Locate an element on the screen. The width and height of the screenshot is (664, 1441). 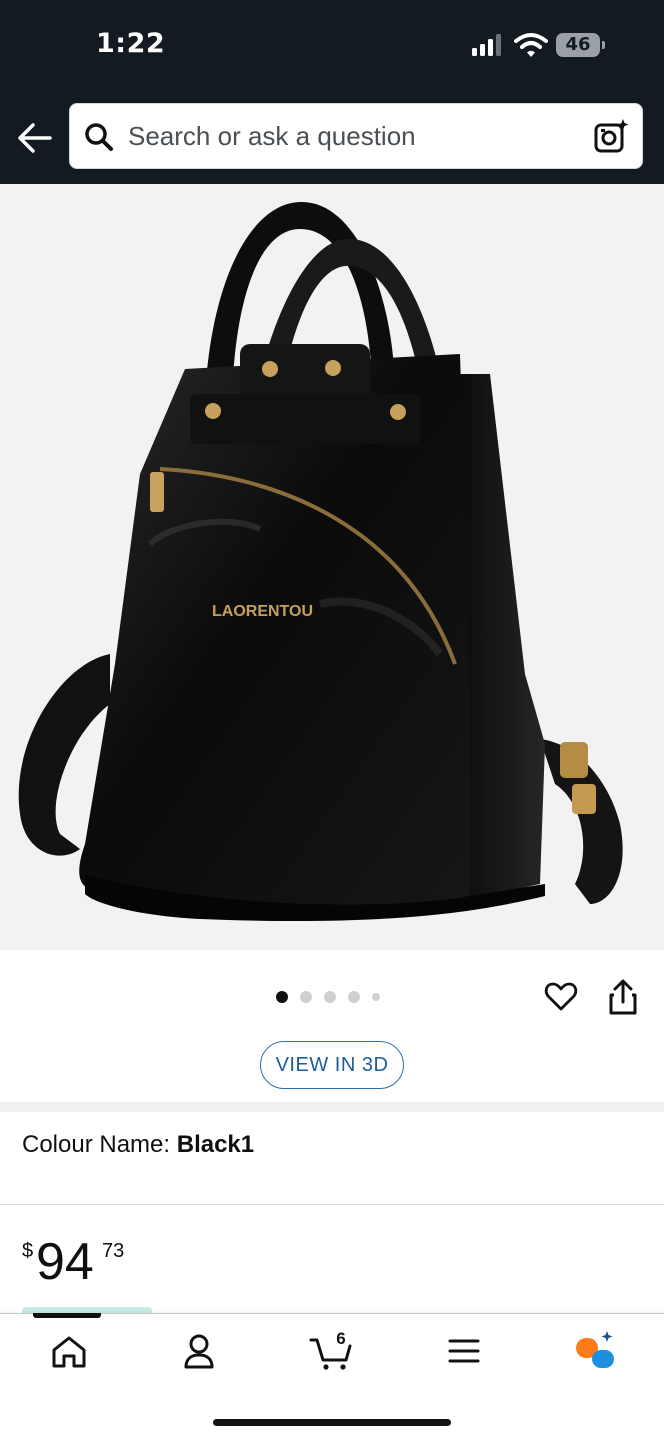
colour-value: Black1 is located at coordinates (215, 1144).